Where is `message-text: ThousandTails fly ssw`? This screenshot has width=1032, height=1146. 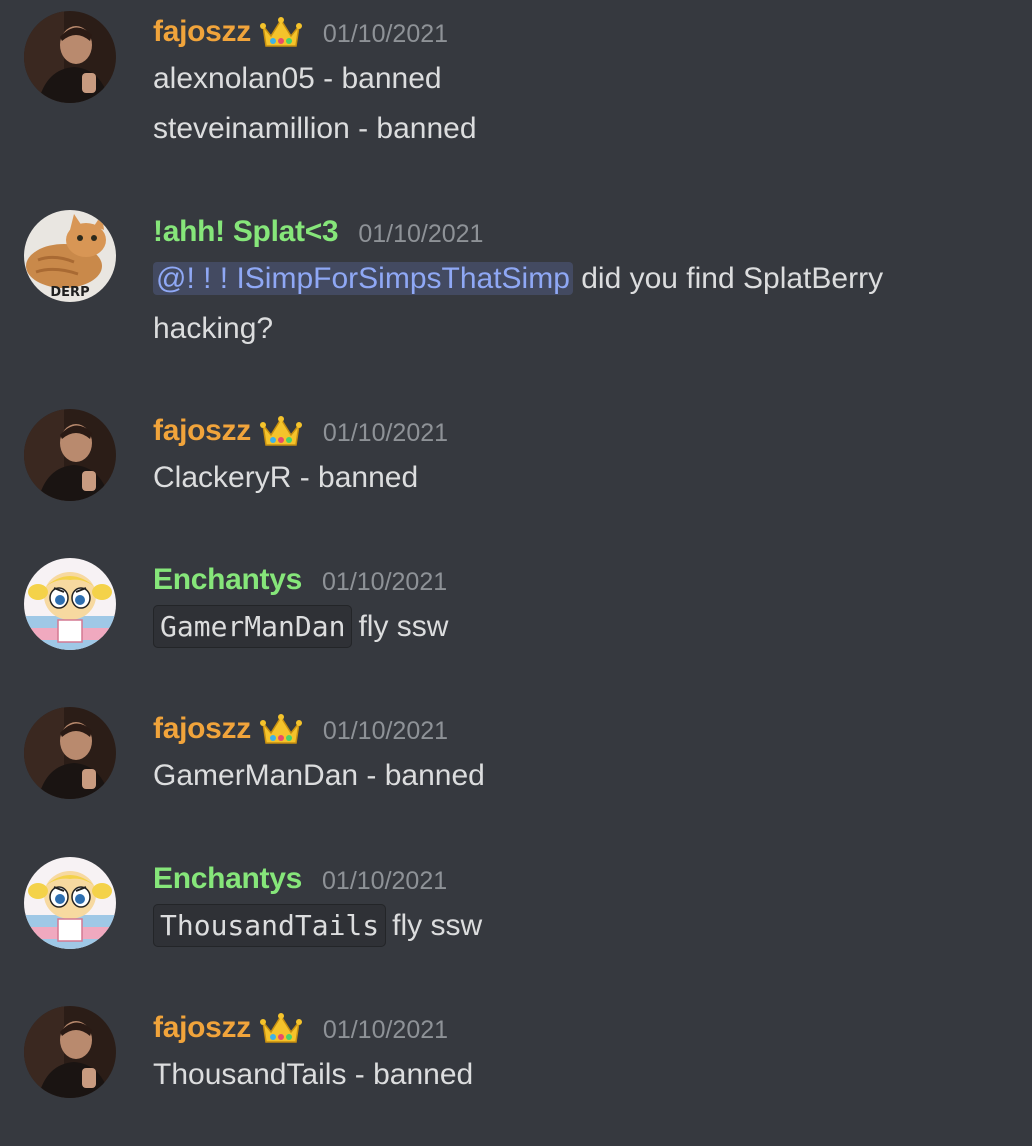 message-text: ThousandTails fly ssw is located at coordinates (572, 926).